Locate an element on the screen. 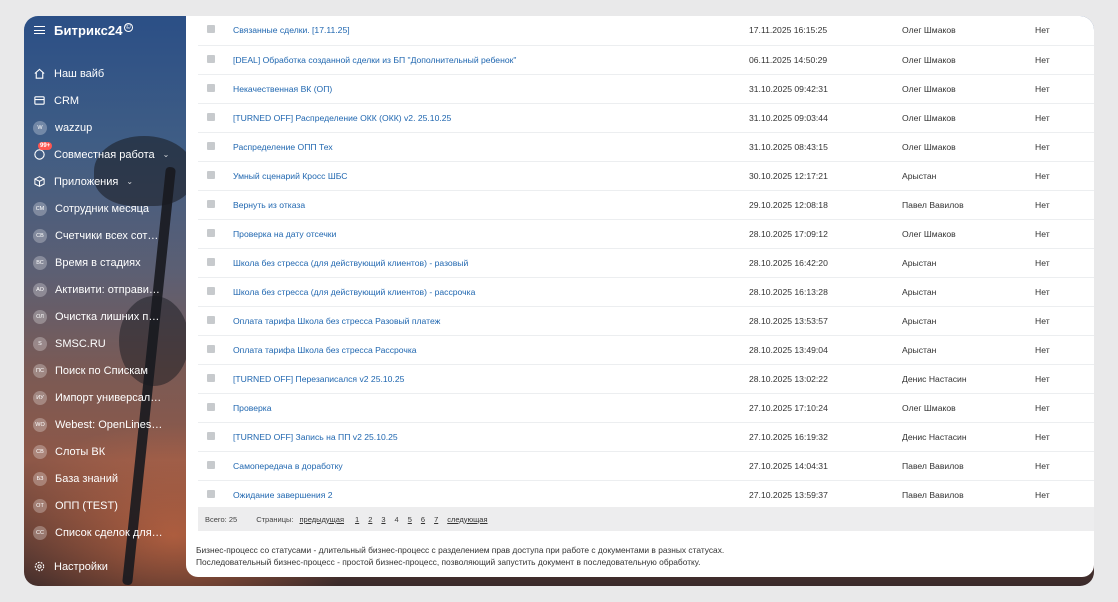 The image size is (1118, 602). sidebar-item: СМ Сотрудник месяца is located at coordinates (105, 208).